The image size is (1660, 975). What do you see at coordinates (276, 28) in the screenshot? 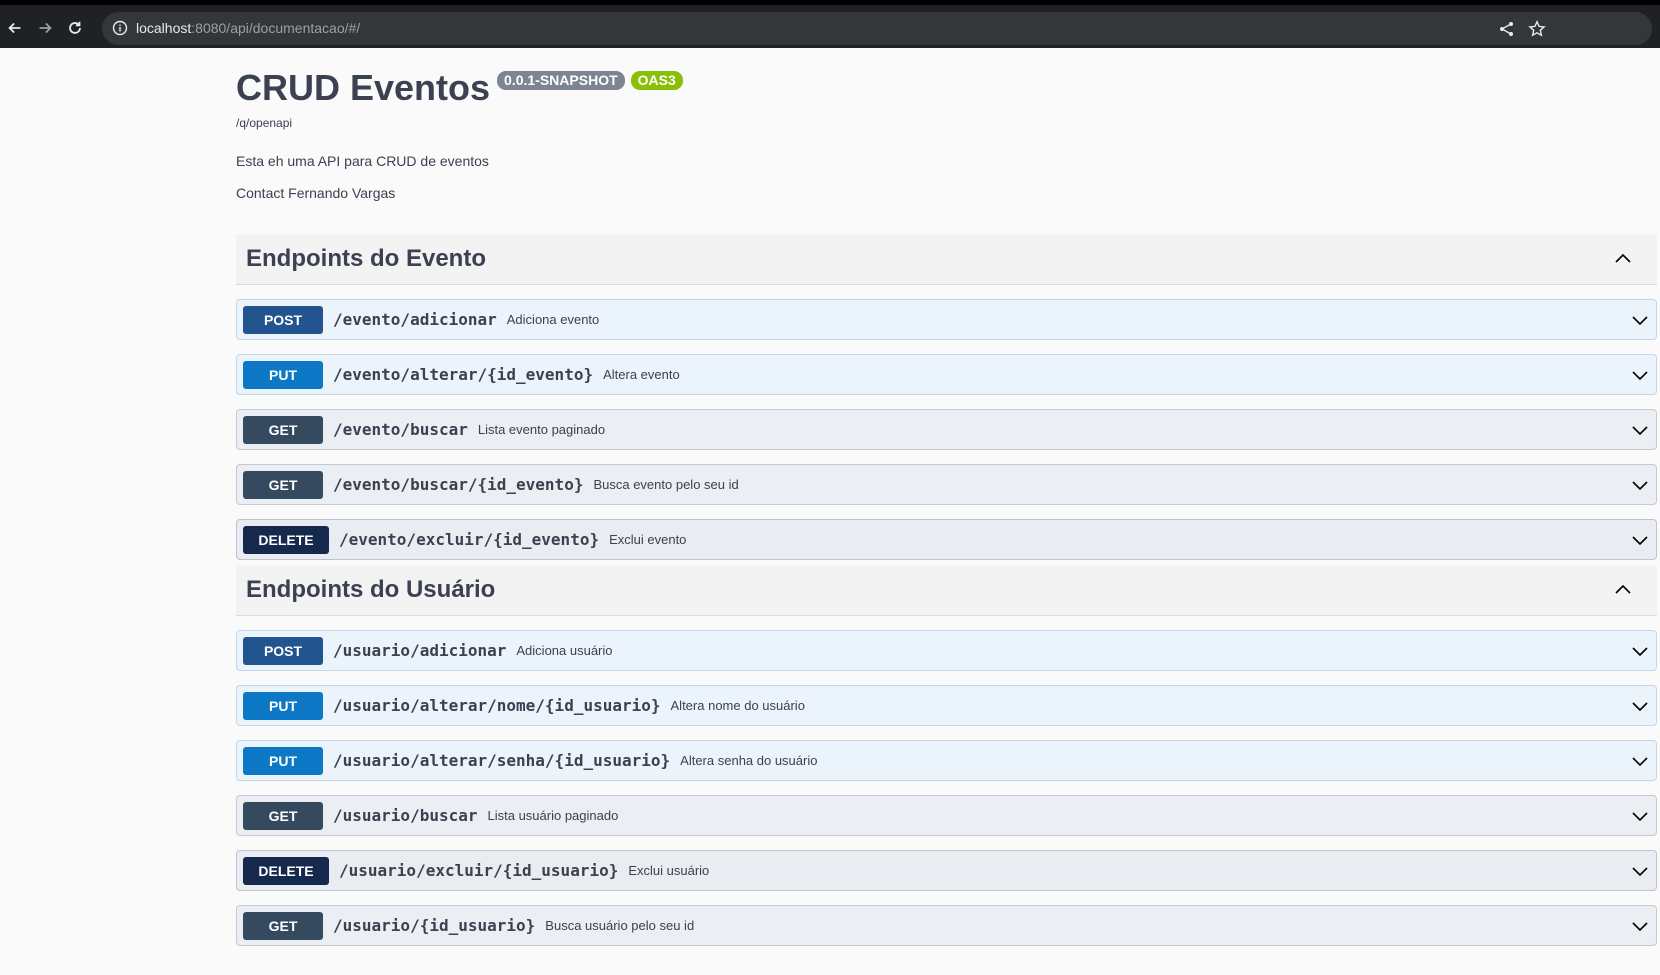
I see `url-path: :8080/api/documentacao/#/` at bounding box center [276, 28].